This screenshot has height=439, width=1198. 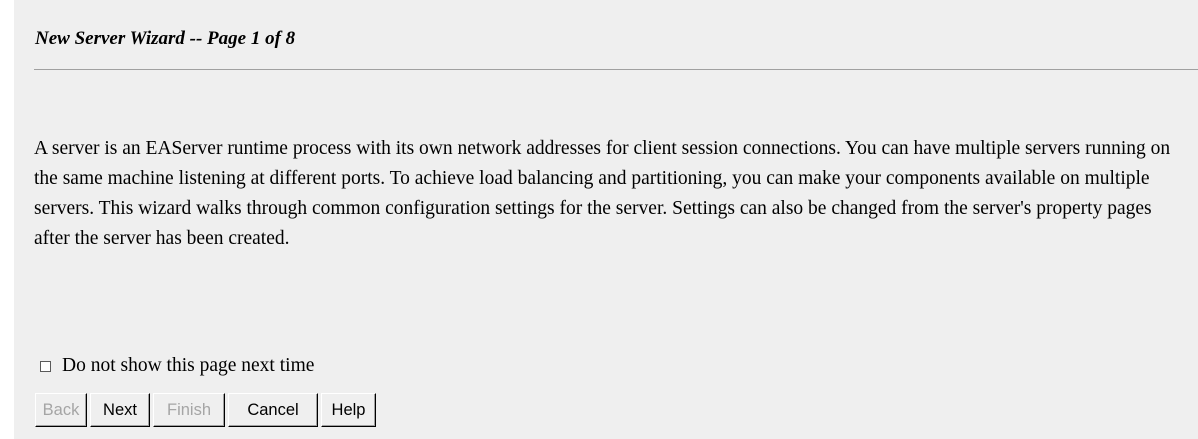 I want to click on wizard-button-bar: Back Next Finish Cancel Help, so click(x=205, y=410).